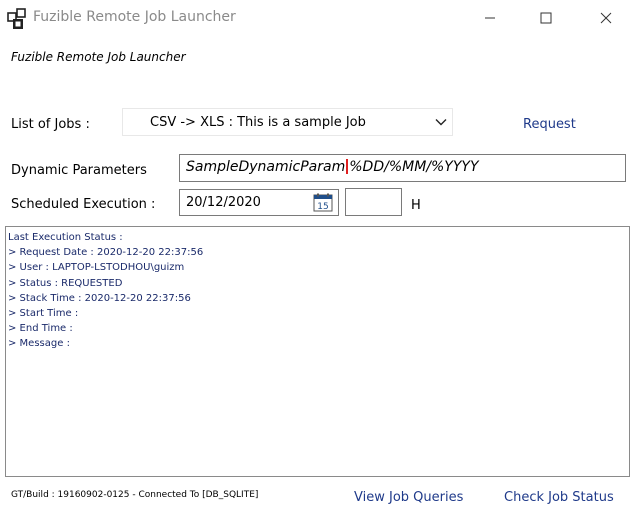  What do you see at coordinates (347, 166) in the screenshot?
I see `text-caret` at bounding box center [347, 166].